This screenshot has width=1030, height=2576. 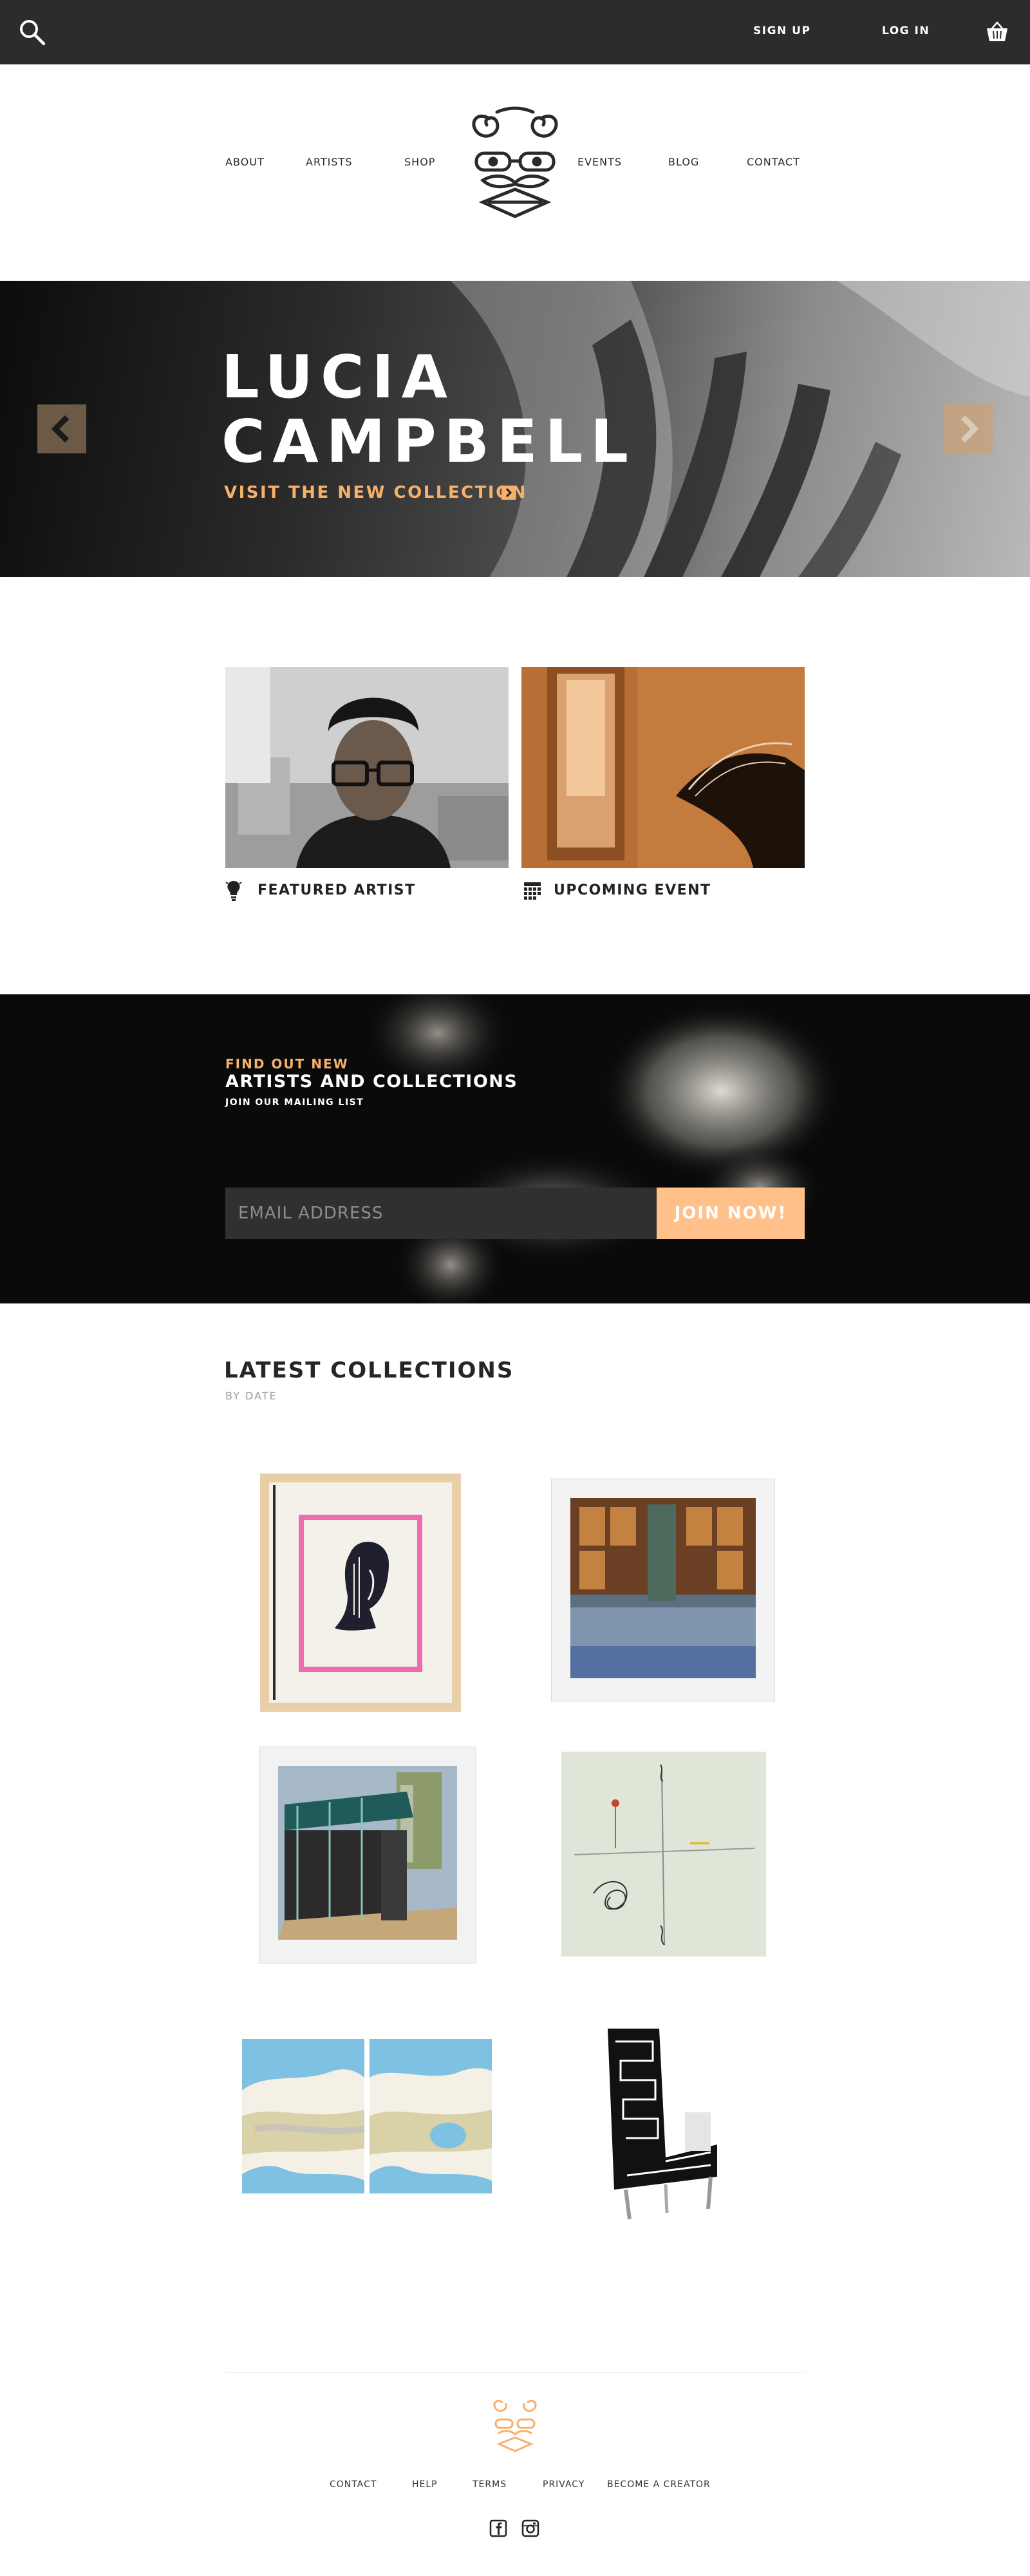 I want to click on basket-icon, so click(x=997, y=32).